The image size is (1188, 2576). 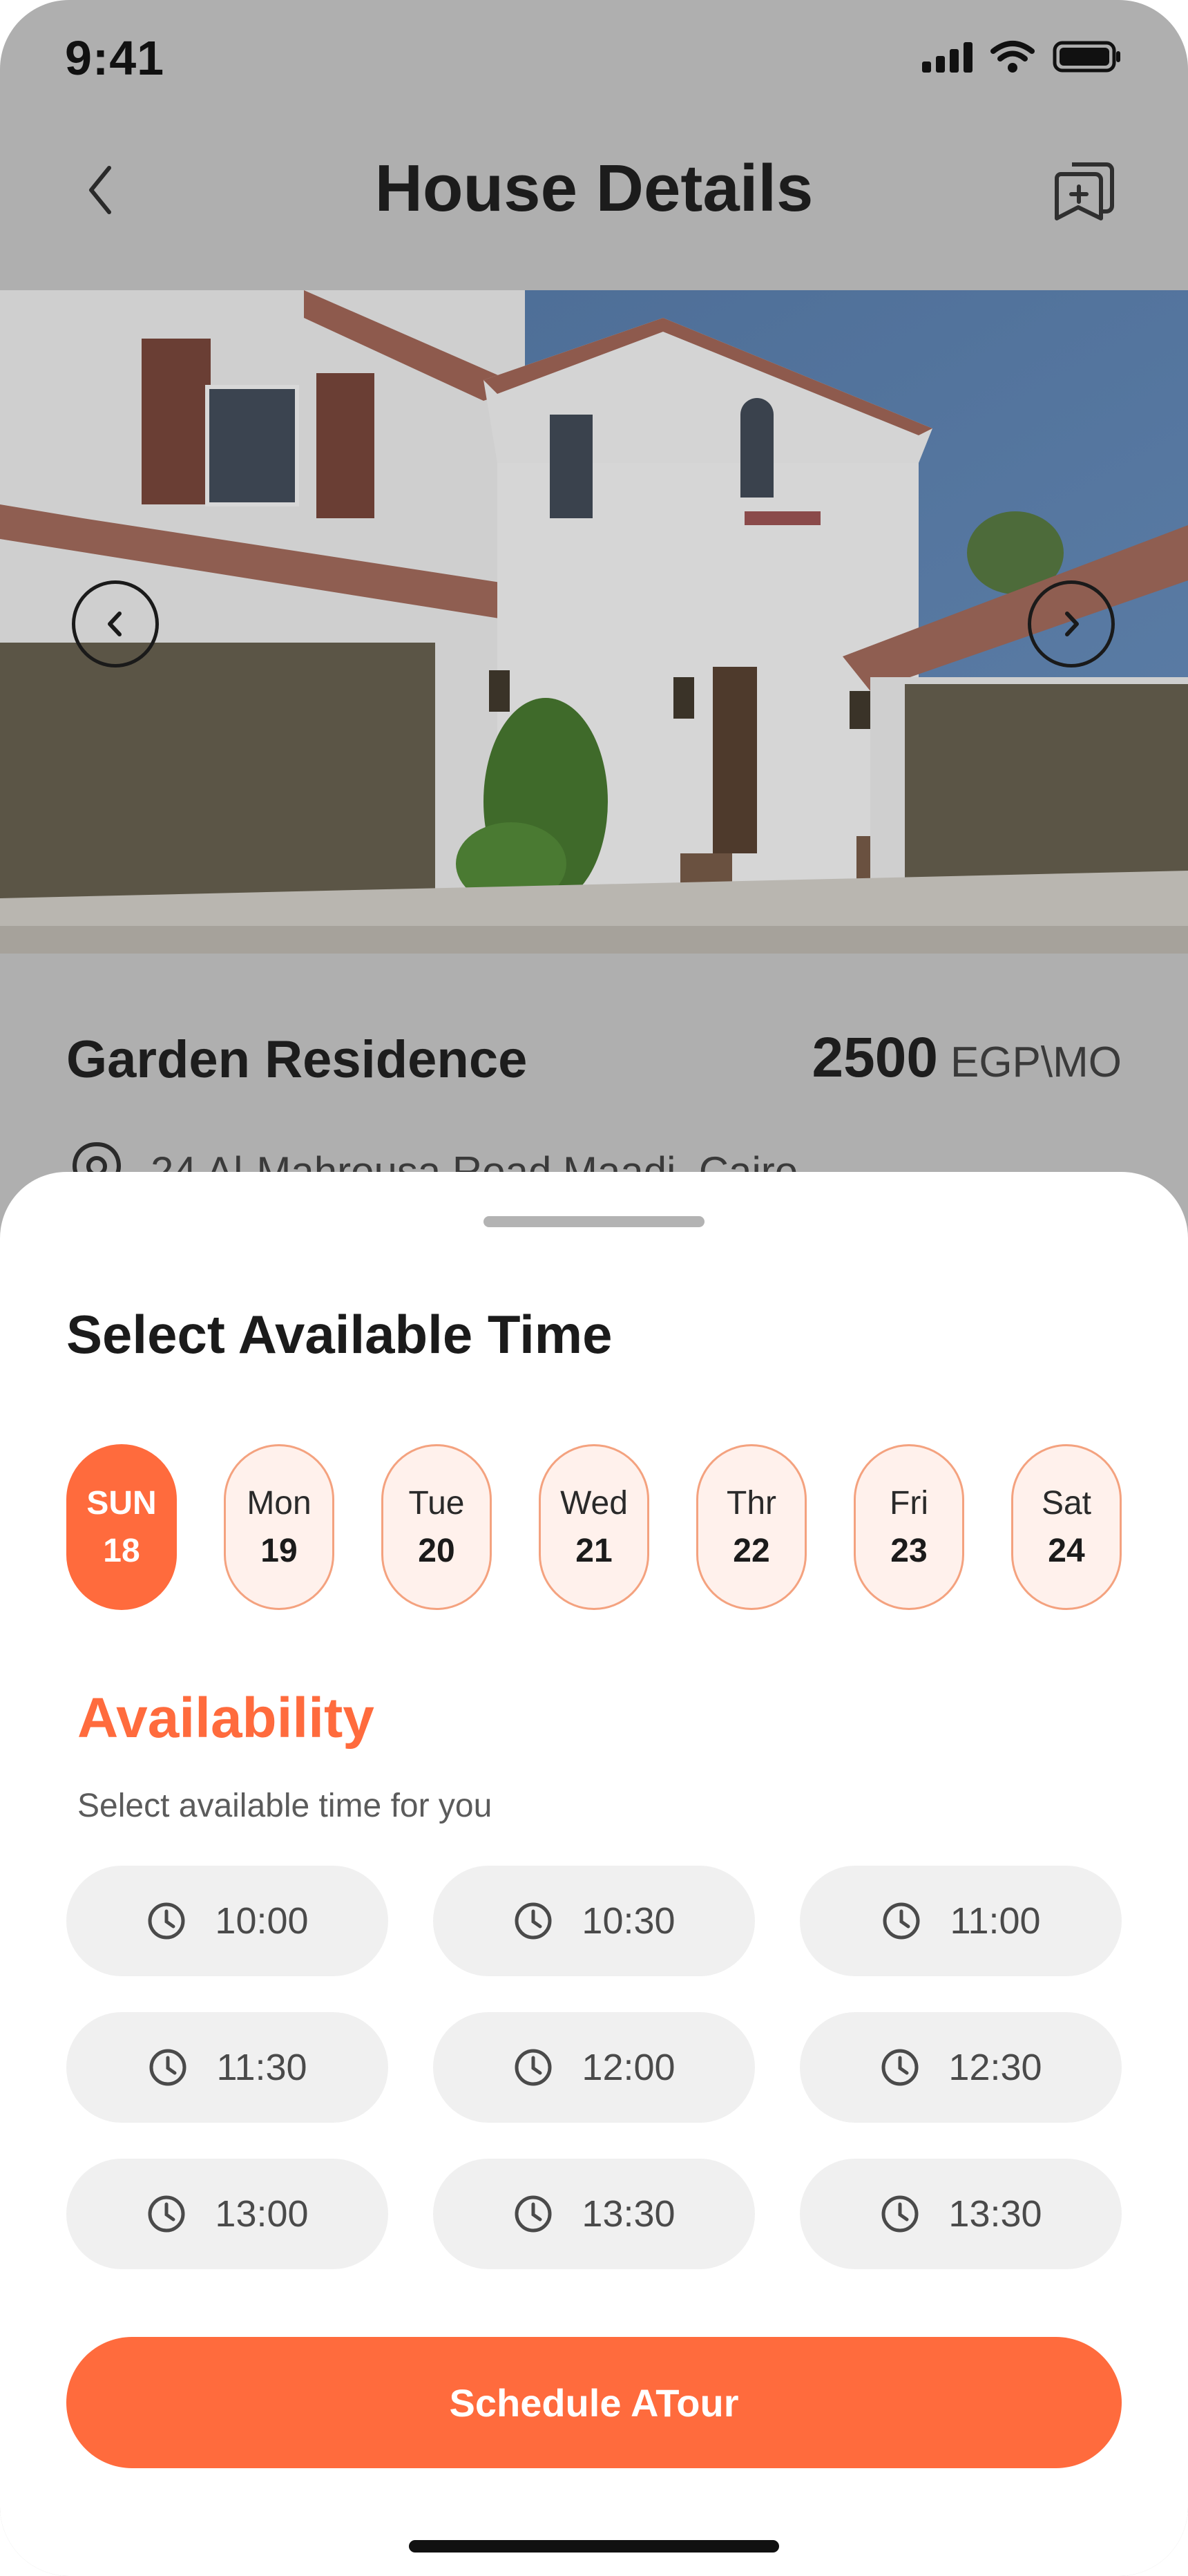 What do you see at coordinates (436, 1503) in the screenshot?
I see `day-name: Tue` at bounding box center [436, 1503].